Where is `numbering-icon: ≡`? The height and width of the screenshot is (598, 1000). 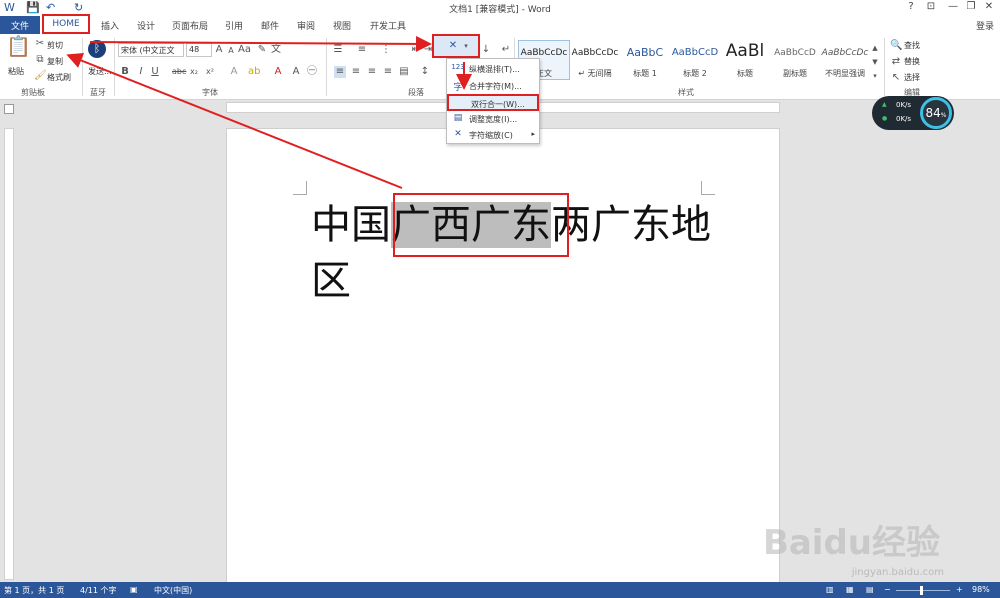 numbering-icon: ≡ is located at coordinates (362, 50).